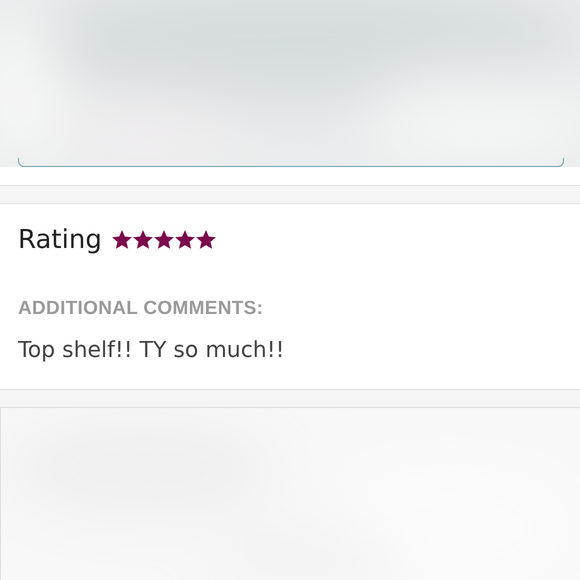  Describe the element at coordinates (152, 350) in the screenshot. I see `comment-text: Top shelf!! TY so much!!` at that location.